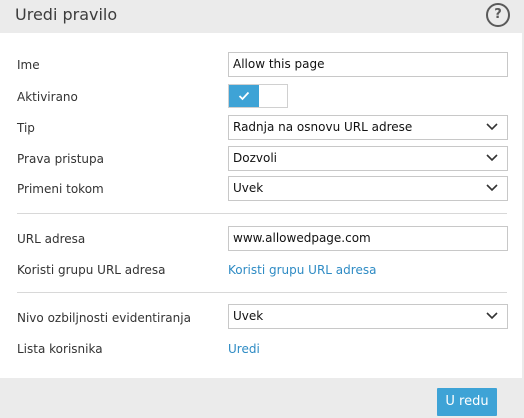  I want to click on user-list-label: Lista korisnika, so click(60, 349).